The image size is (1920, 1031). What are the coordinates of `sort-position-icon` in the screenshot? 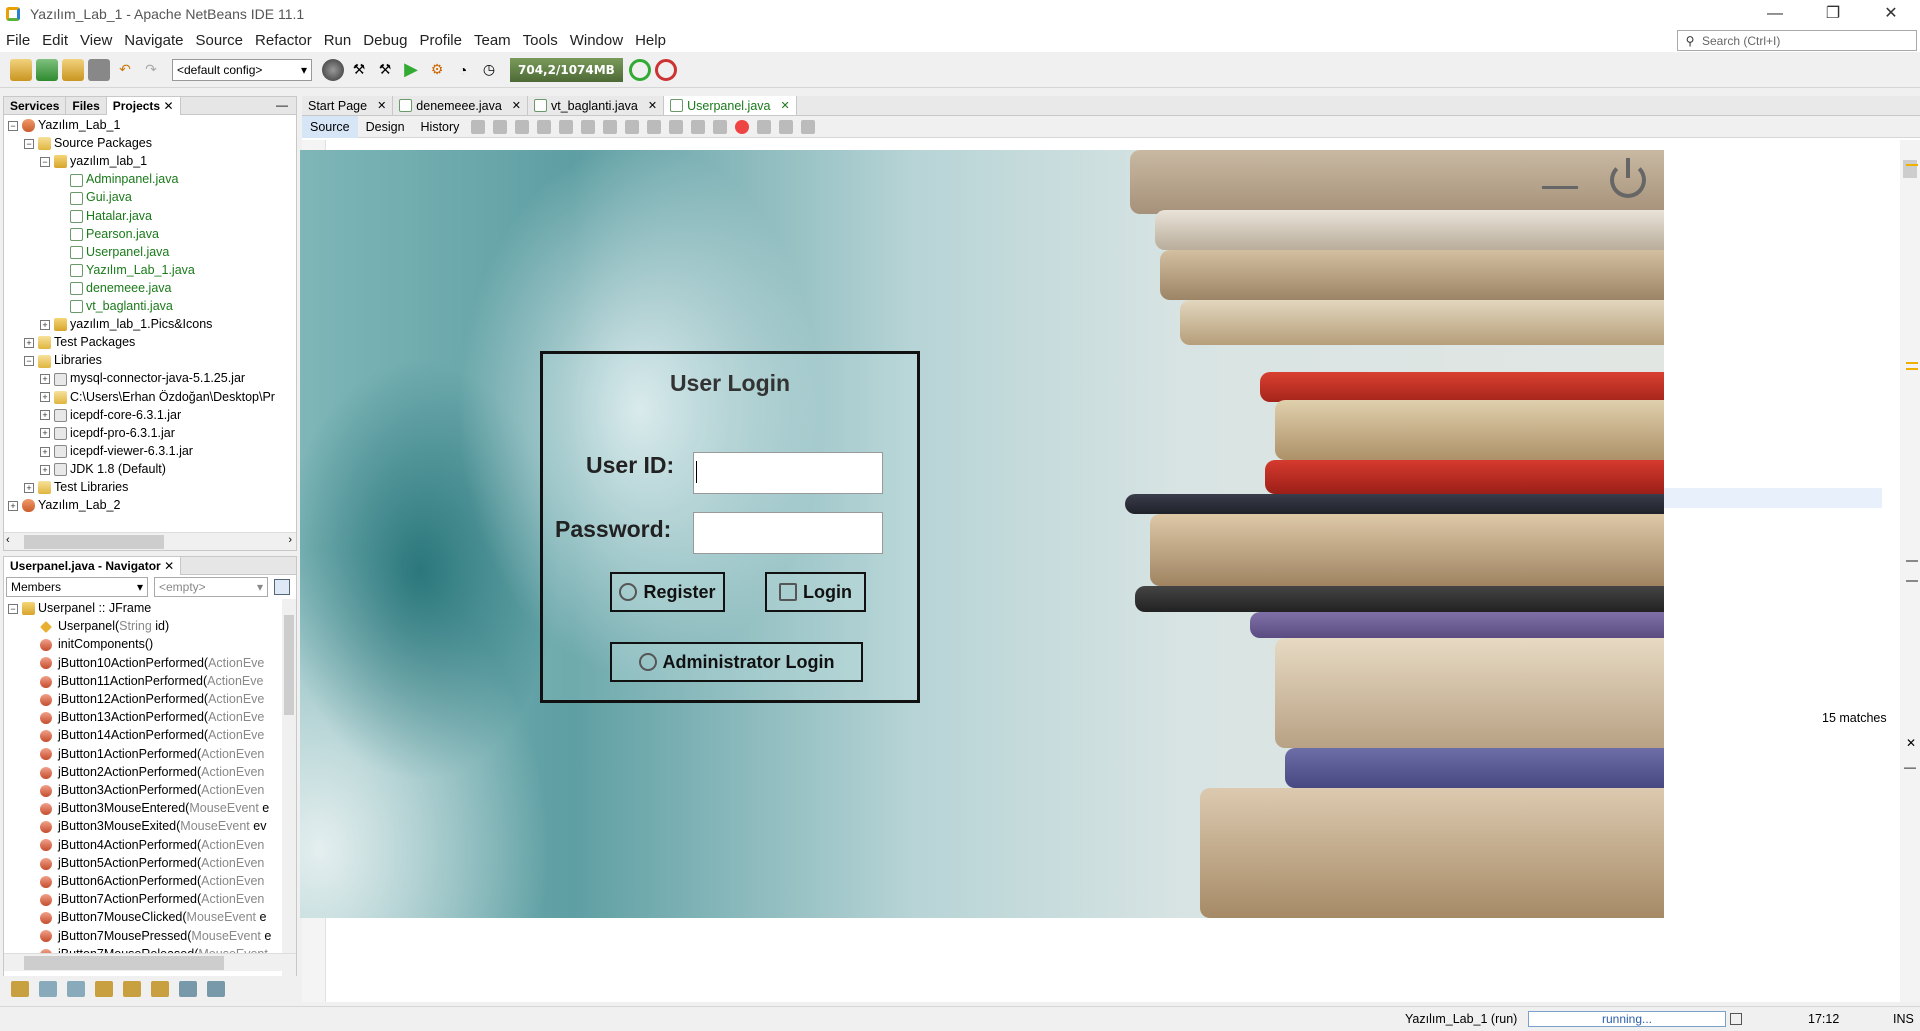 It's located at (216, 989).